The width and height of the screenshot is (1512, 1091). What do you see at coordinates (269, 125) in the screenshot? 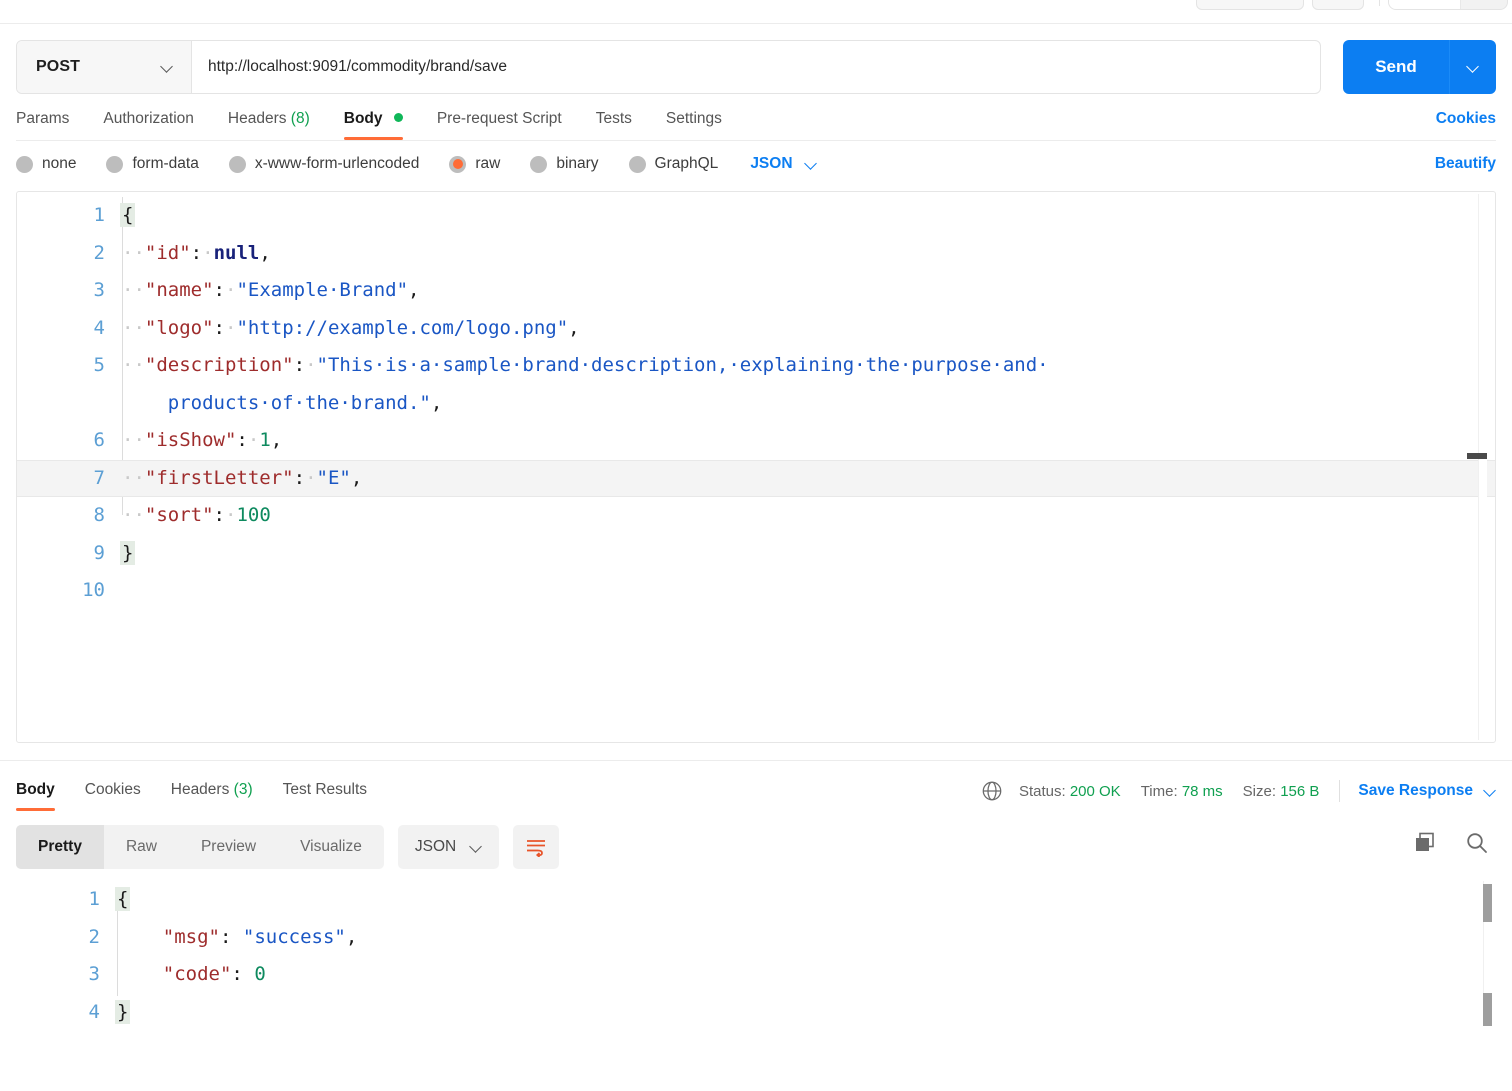
I see `tab-headers: Headers (8)` at bounding box center [269, 125].